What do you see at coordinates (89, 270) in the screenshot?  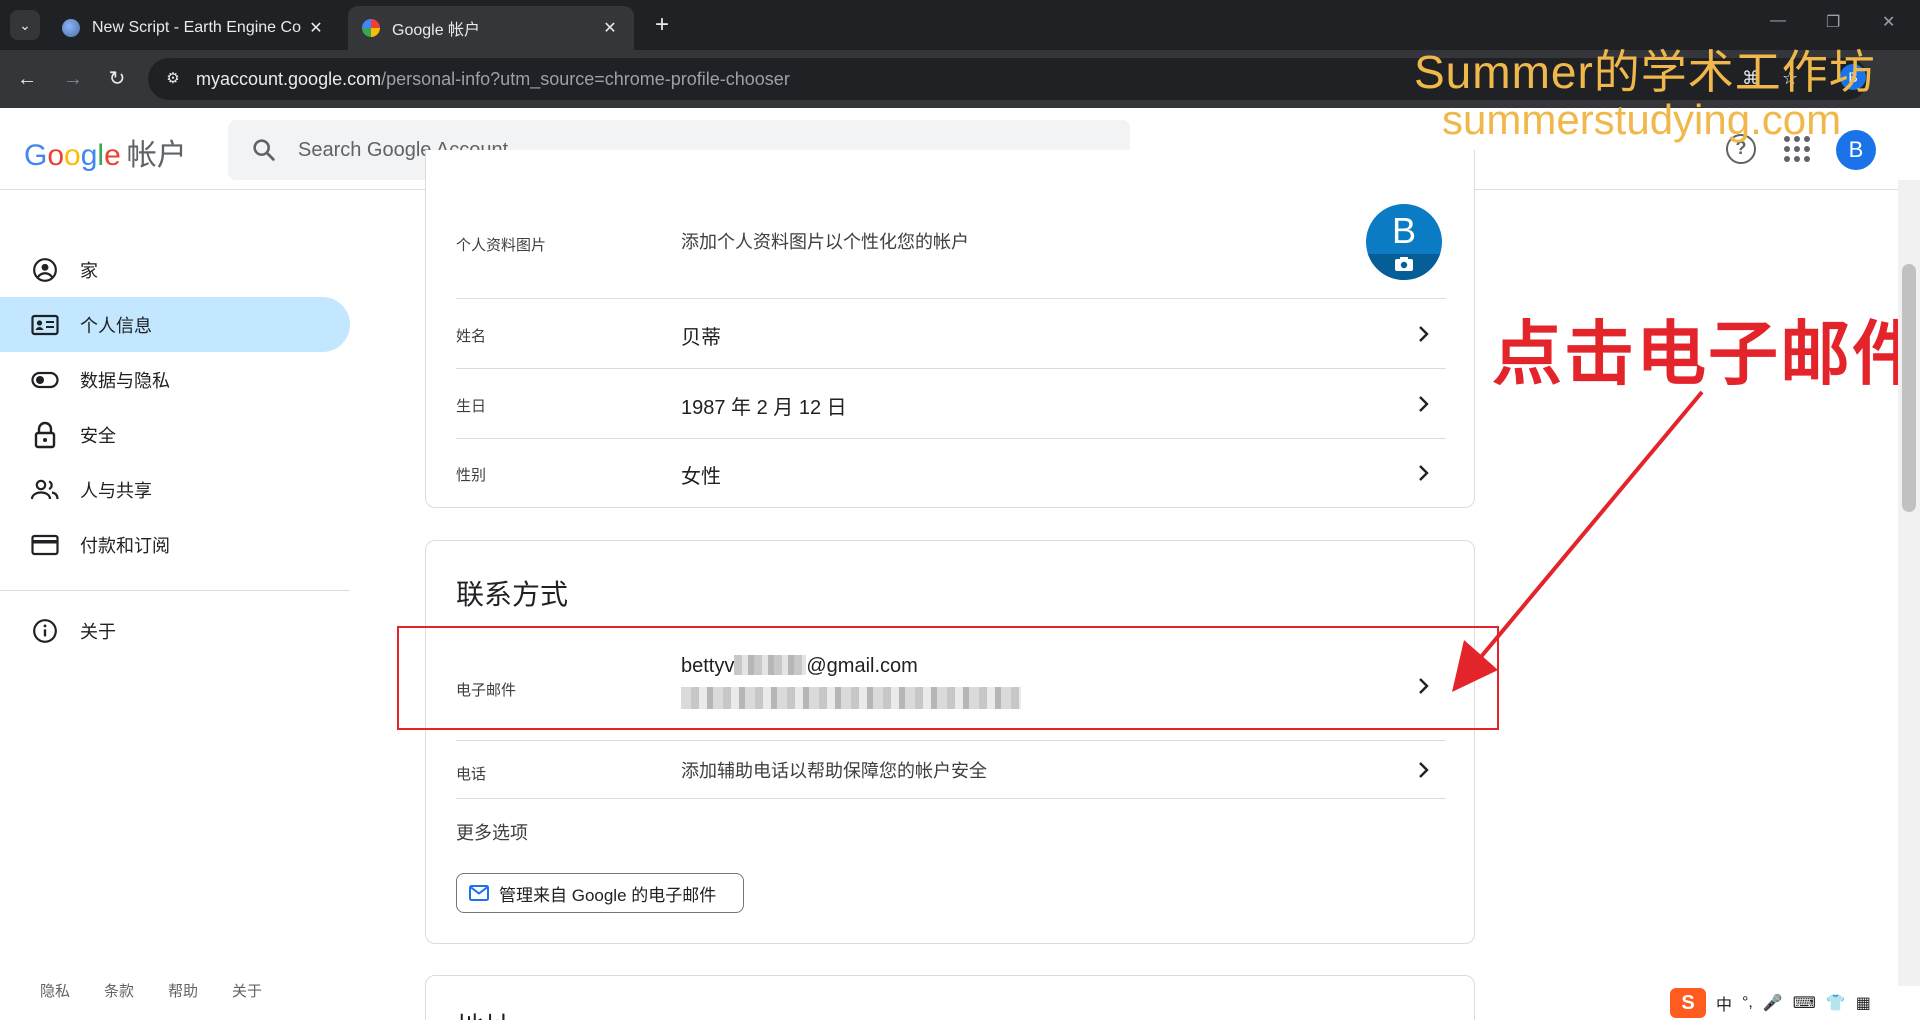 I see `sidebar-item-label: 家` at bounding box center [89, 270].